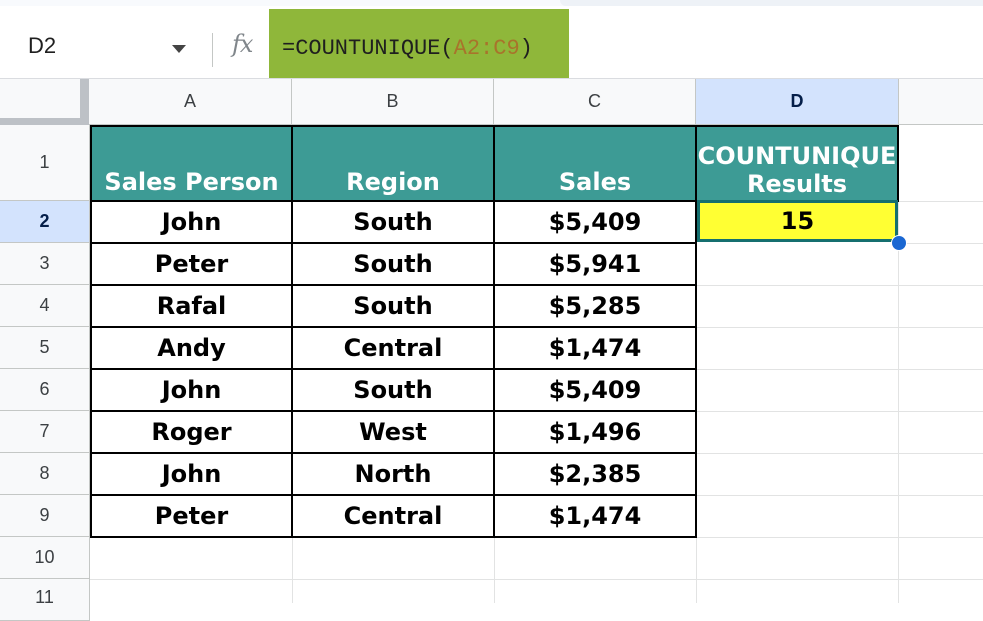 The height and width of the screenshot is (621, 983). Describe the element at coordinates (191, 182) in the screenshot. I see `header-label: Sales Person` at that location.